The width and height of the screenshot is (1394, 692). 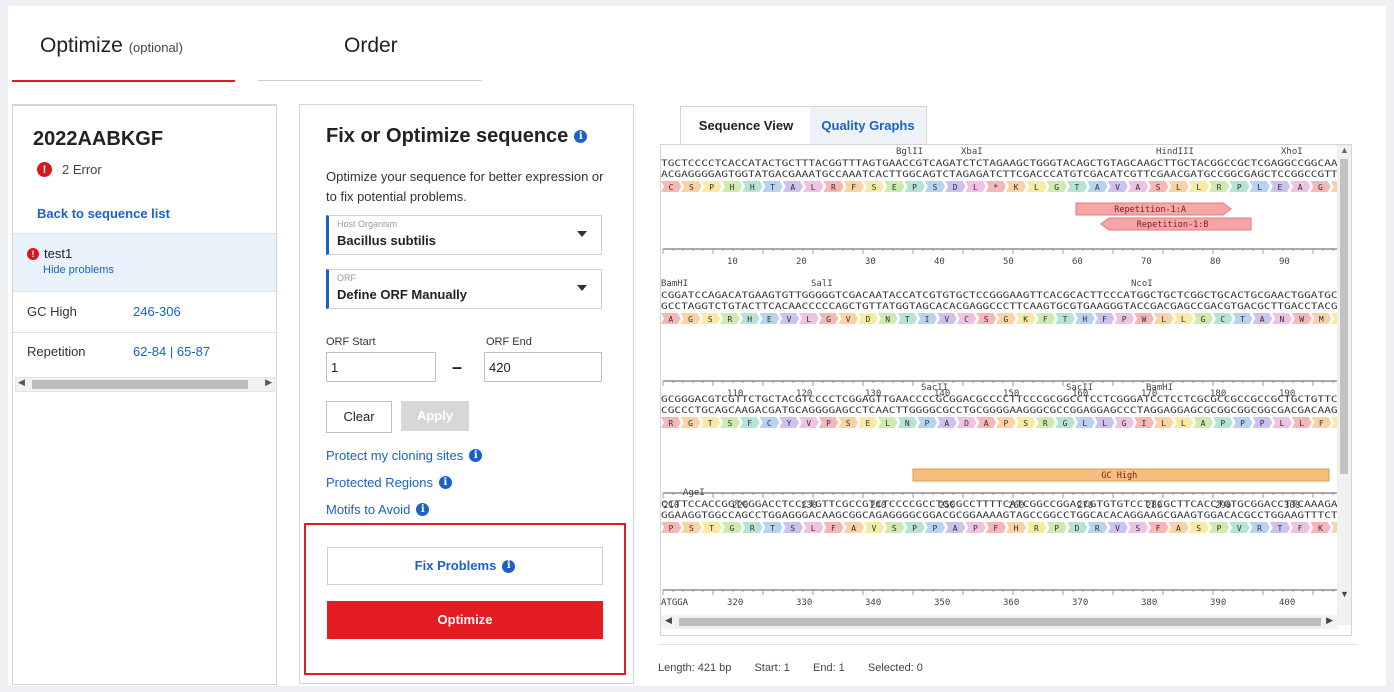 I want to click on back-to-sequence-list-link: Back to sequence list, so click(x=103, y=213).